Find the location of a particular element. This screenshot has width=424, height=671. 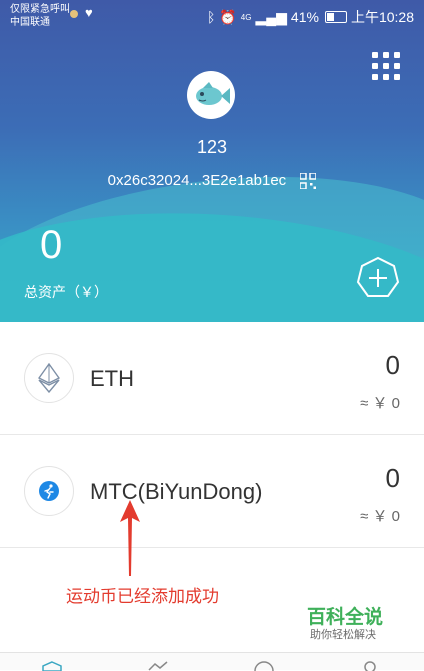

clock-time: 上午10:28 is located at coordinates (382, 17).